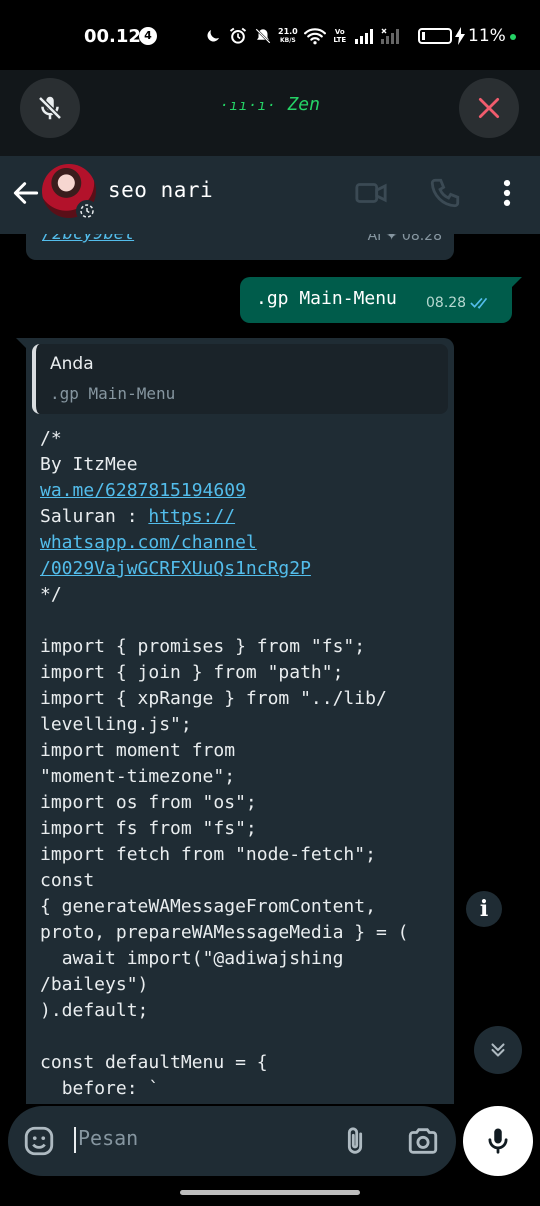 This screenshot has height=1206, width=540. I want to click on message-text: proto, prepareWAMessageMedia } = (, so click(224, 932).